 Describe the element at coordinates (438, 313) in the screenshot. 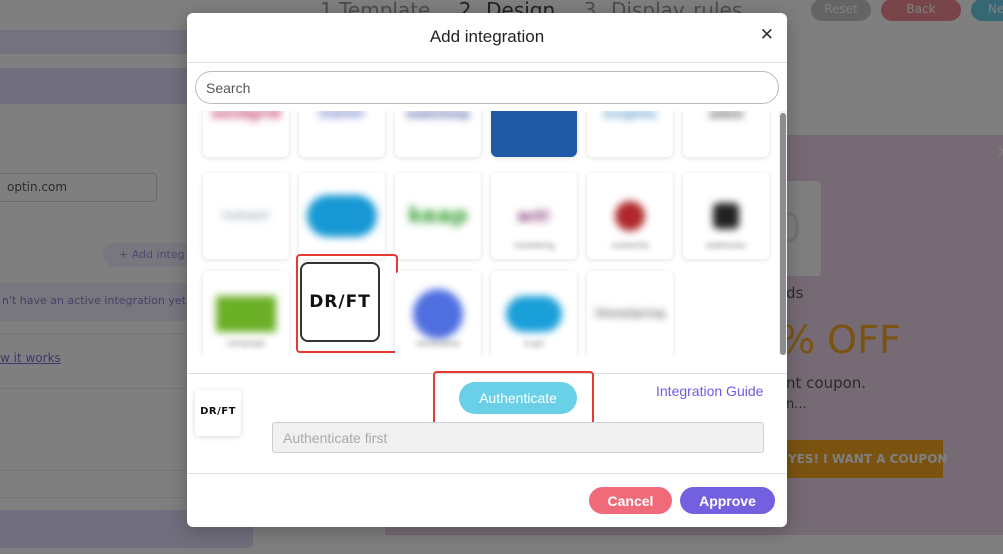

I see `integration-tile: sendinblue` at that location.